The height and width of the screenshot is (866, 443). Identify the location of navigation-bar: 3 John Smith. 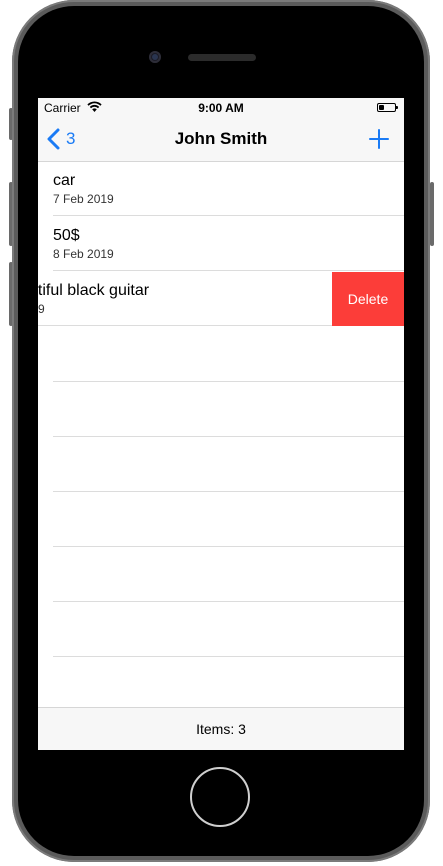
(221, 140).